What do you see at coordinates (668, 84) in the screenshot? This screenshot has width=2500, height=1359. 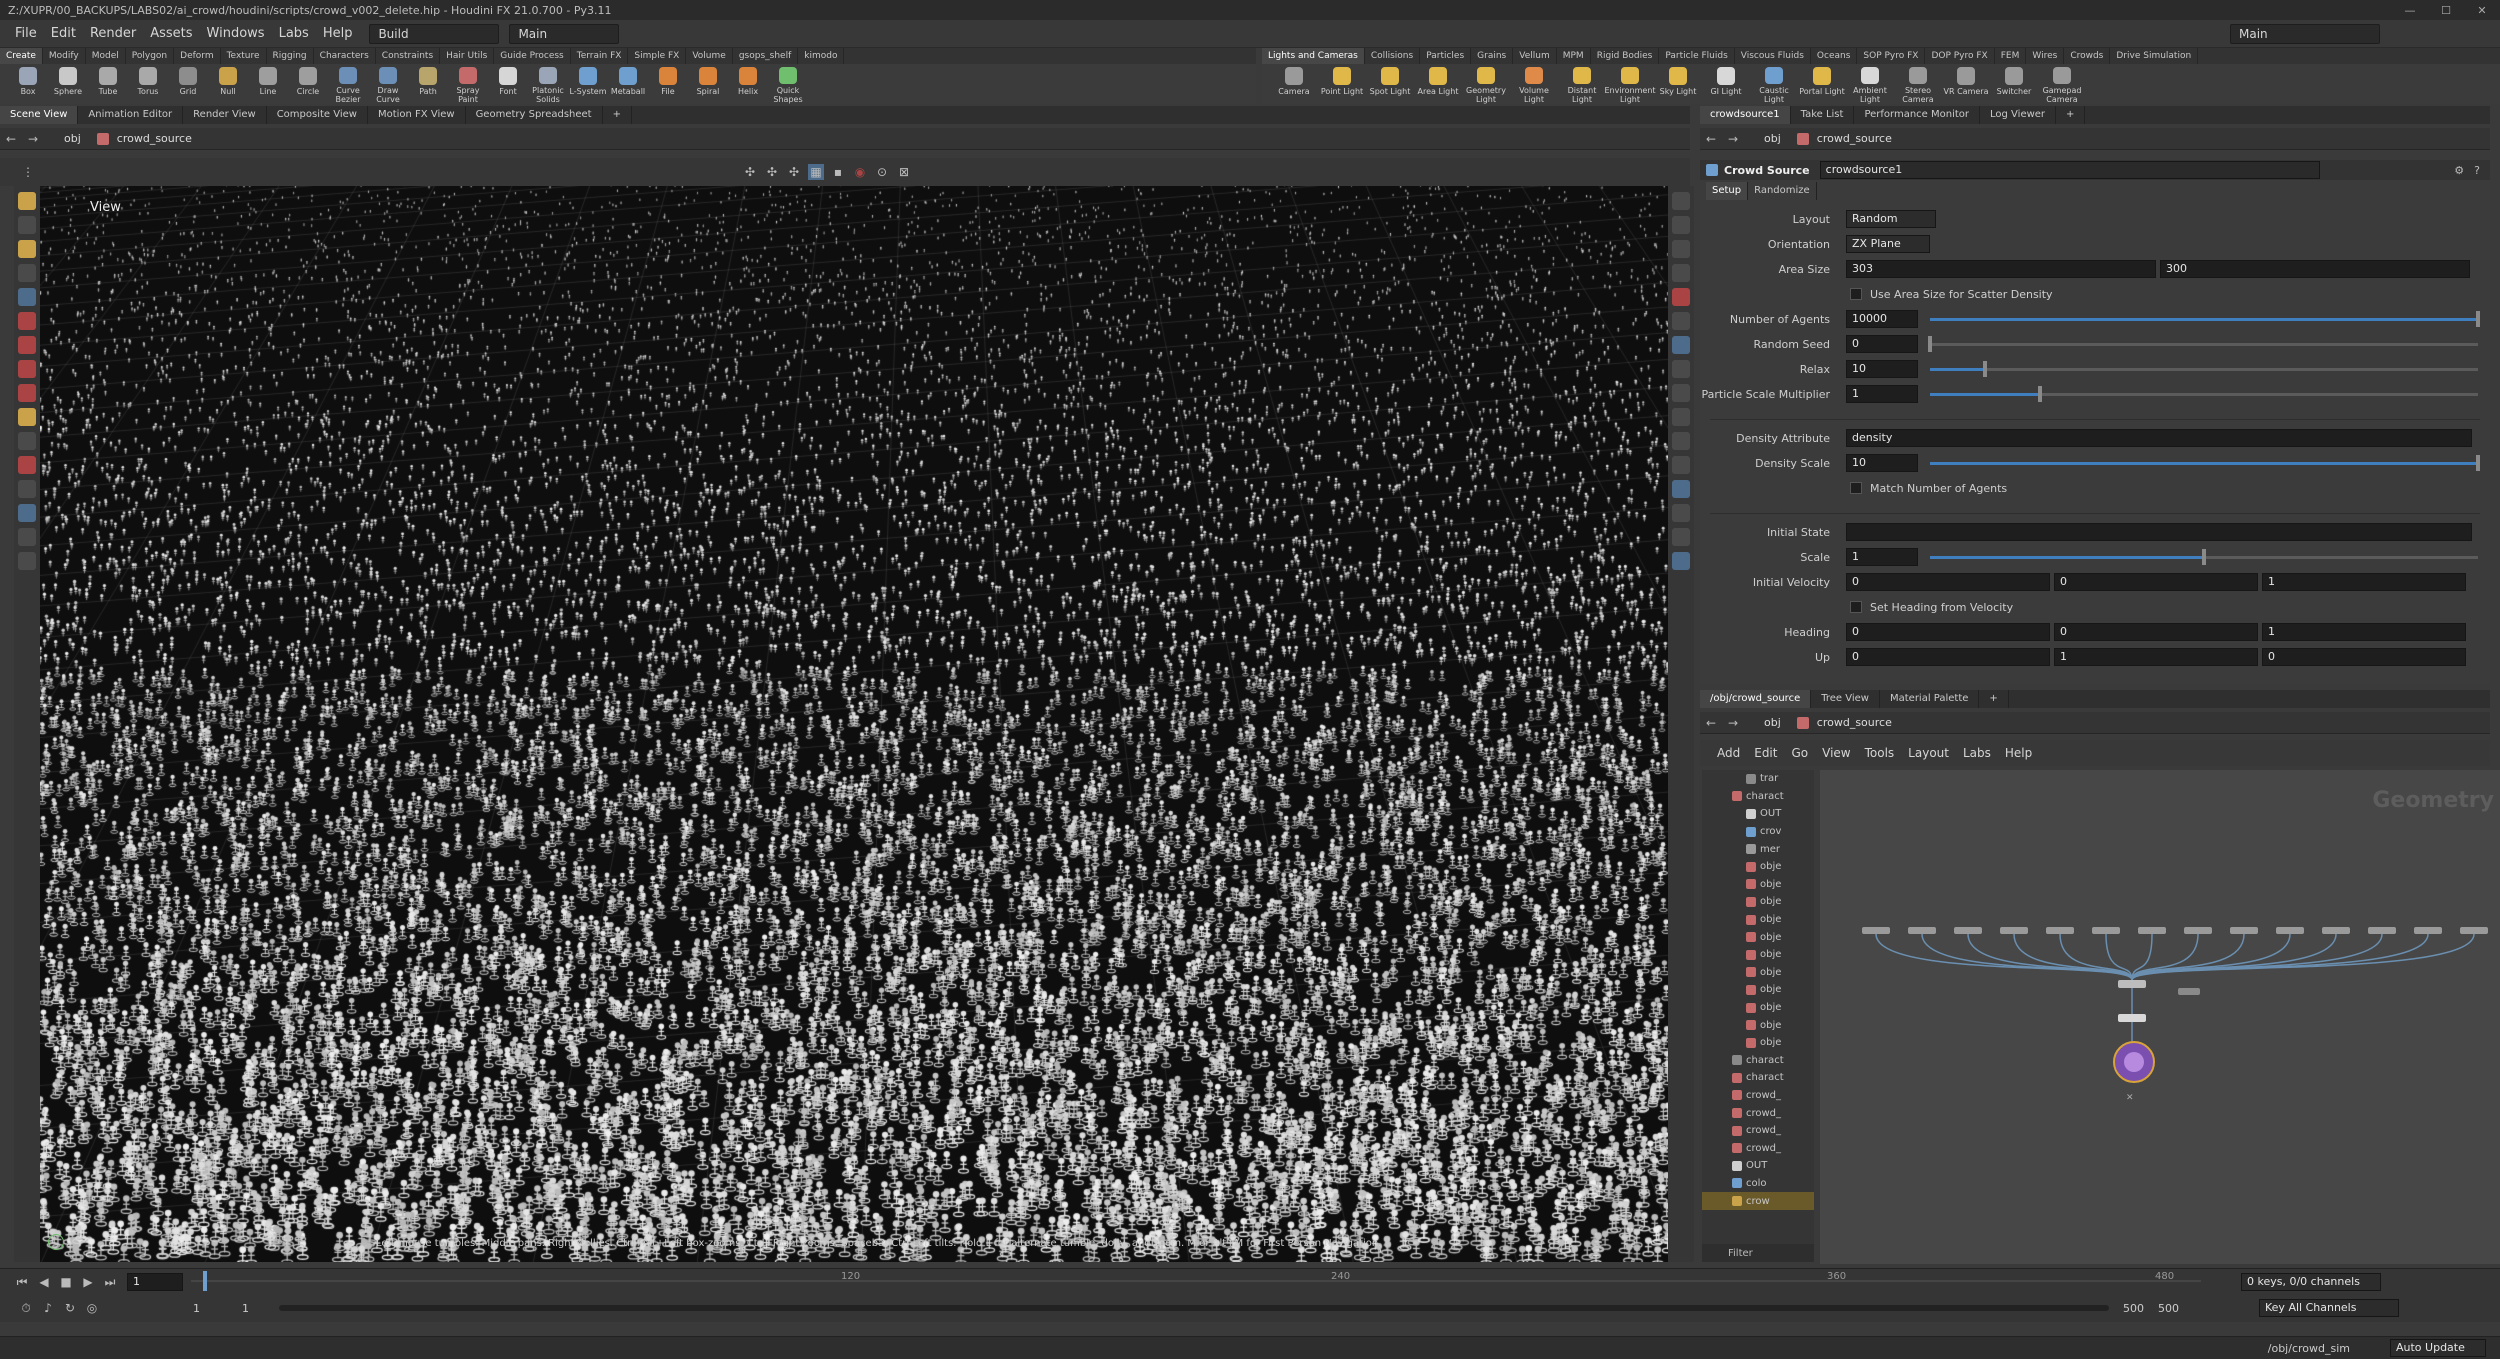 I see `tool-file: File` at bounding box center [668, 84].